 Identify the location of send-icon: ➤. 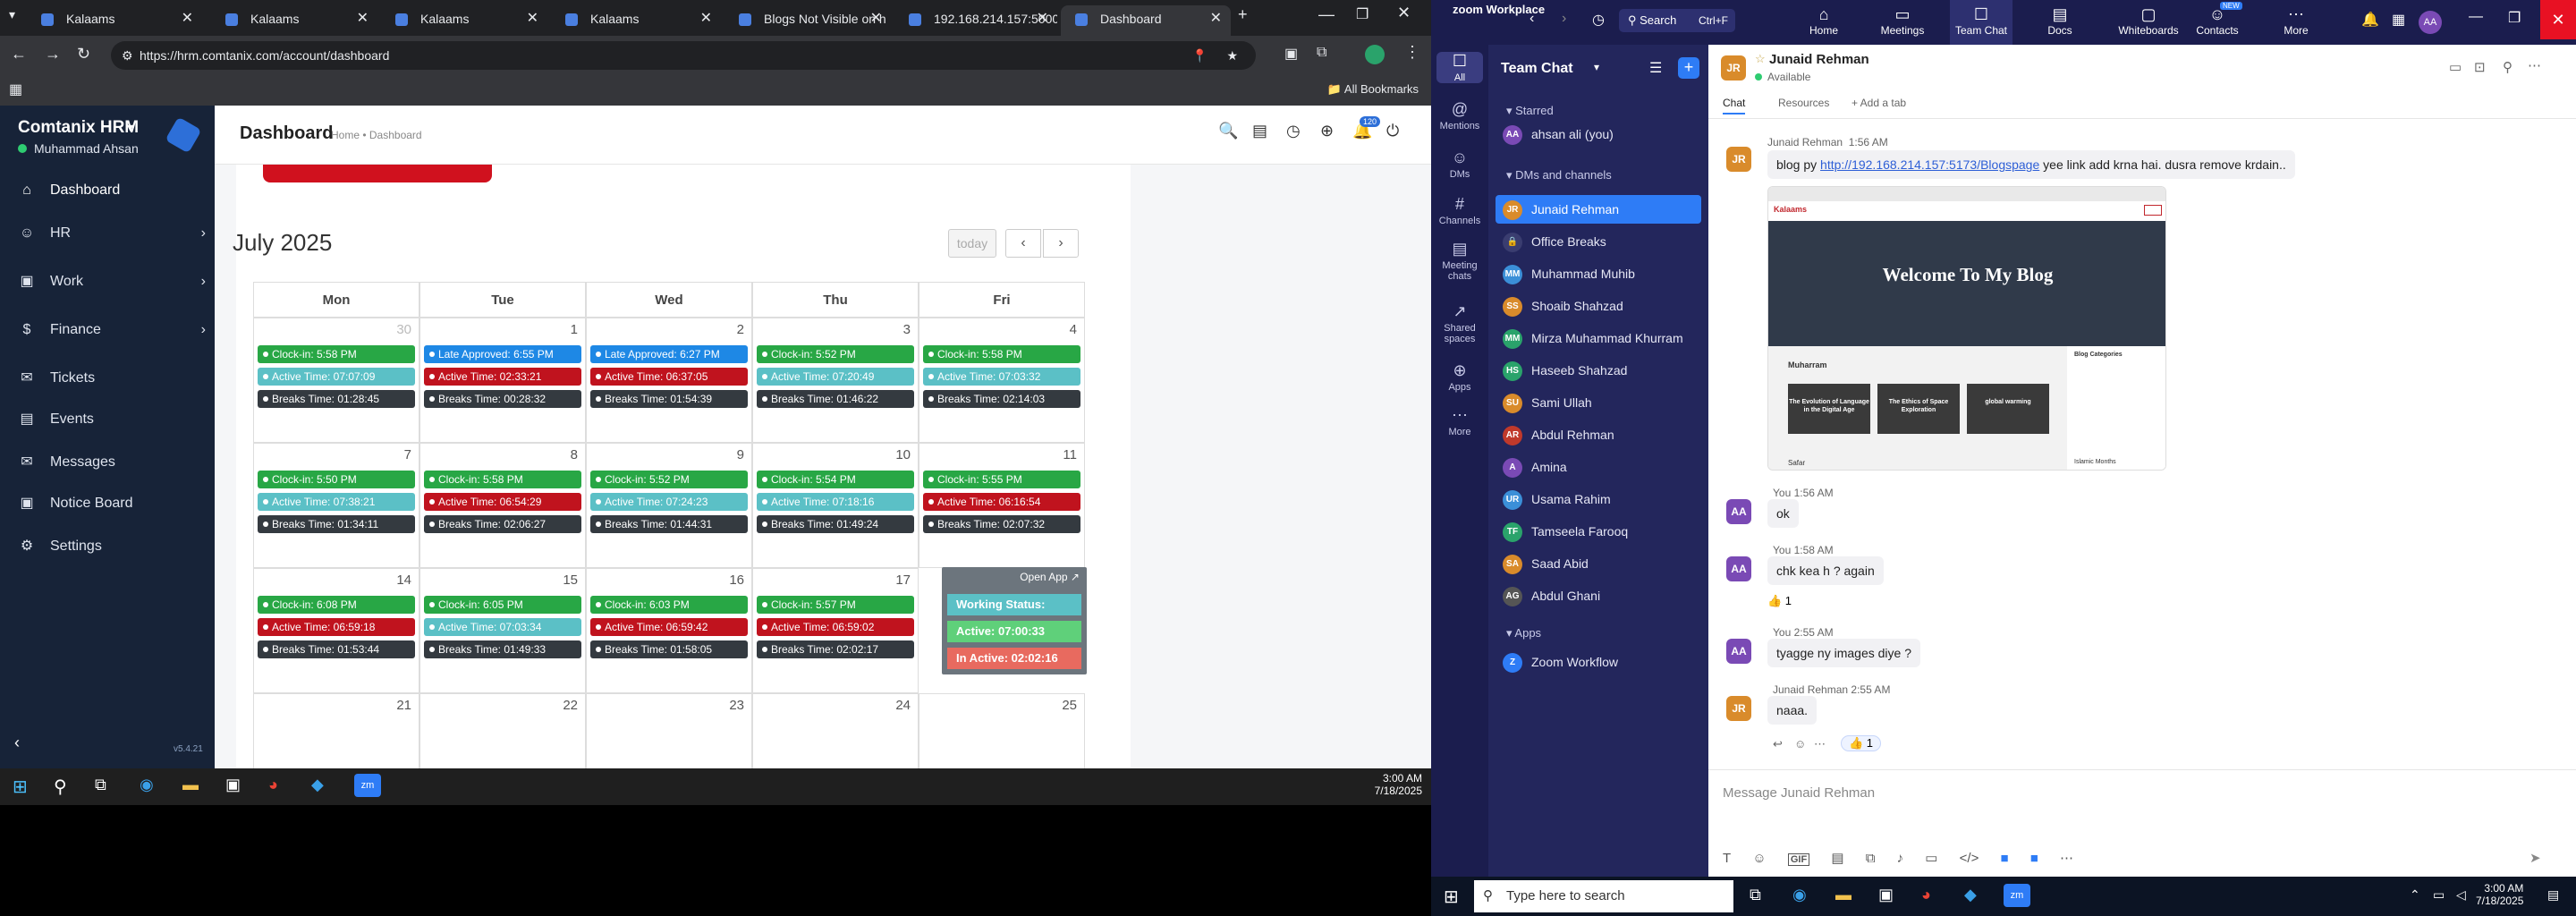
(2535, 858).